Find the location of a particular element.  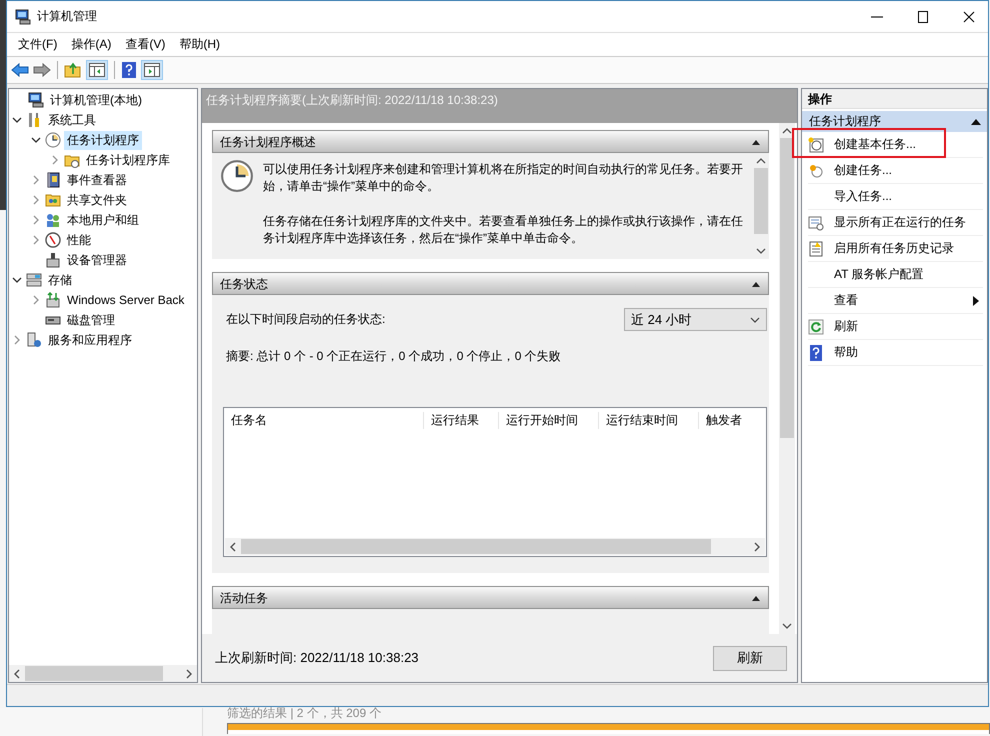

dropdown-chevron-icon is located at coordinates (755, 319).